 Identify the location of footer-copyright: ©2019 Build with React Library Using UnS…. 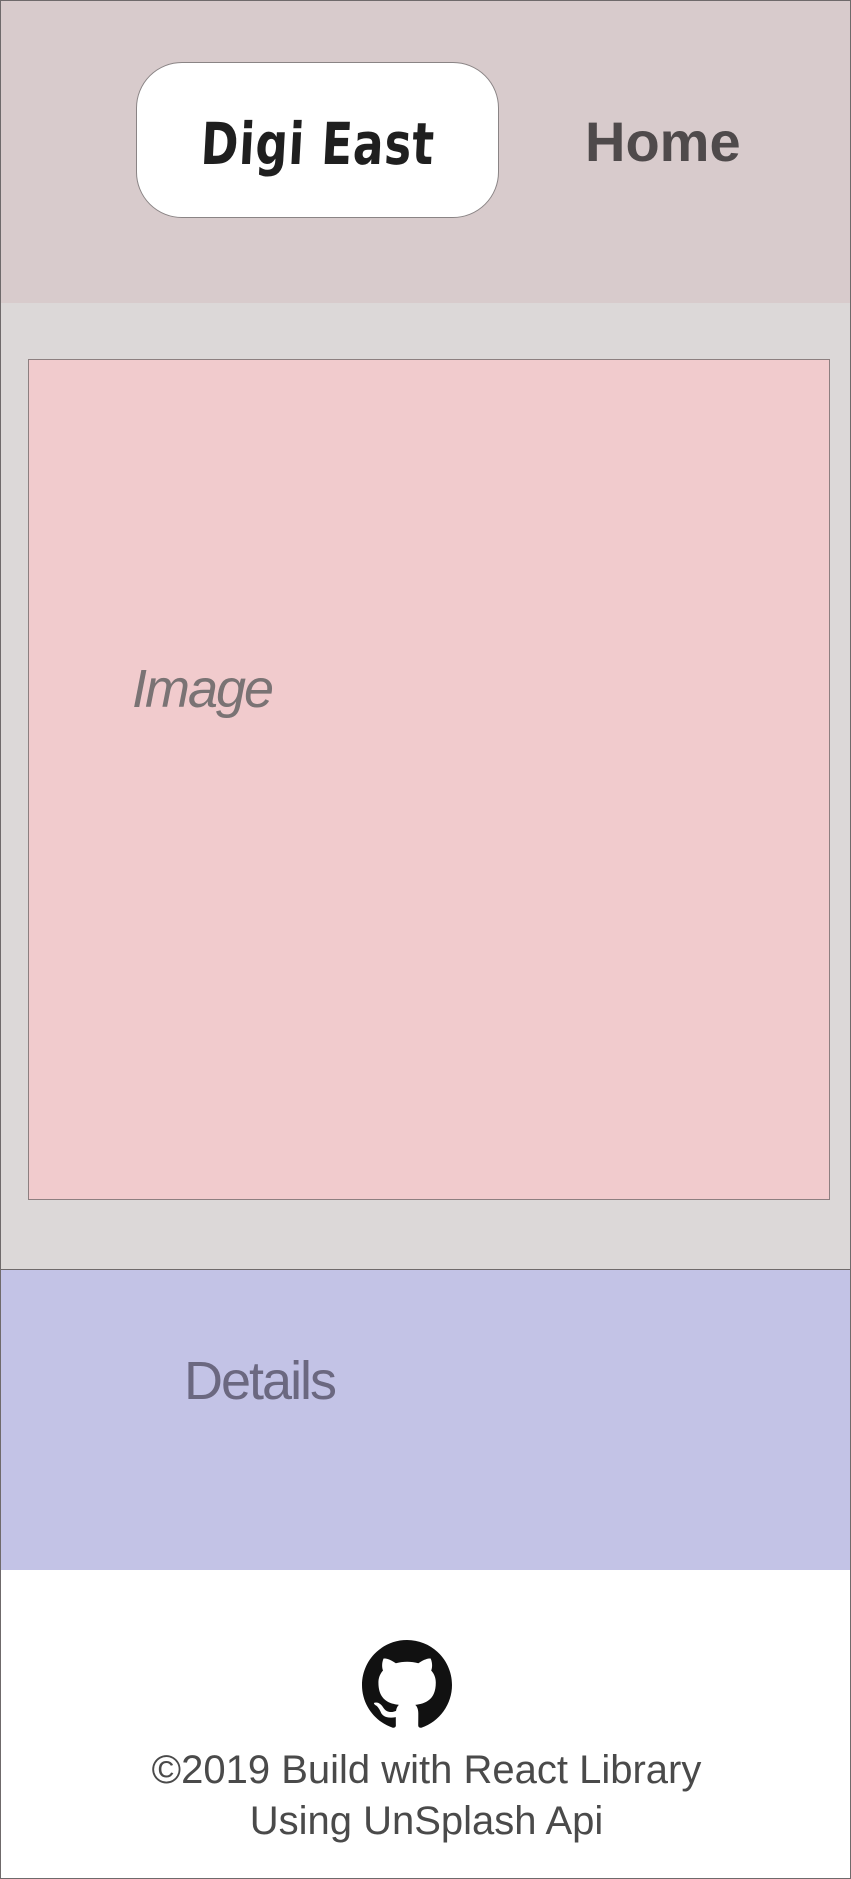
(426, 1796).